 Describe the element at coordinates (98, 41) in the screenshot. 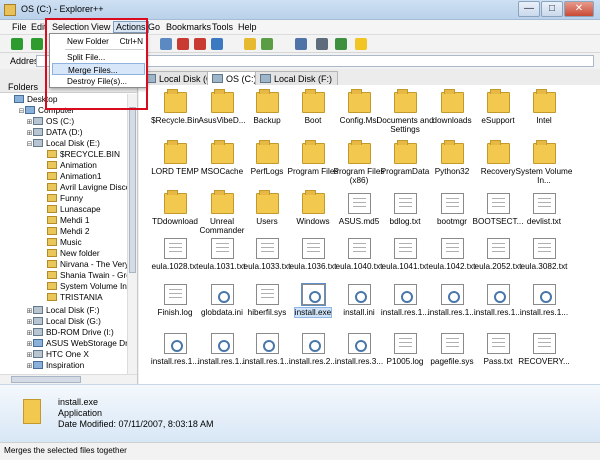

I see `new-folder-menu-item: New Folder Ctrl+N` at that location.